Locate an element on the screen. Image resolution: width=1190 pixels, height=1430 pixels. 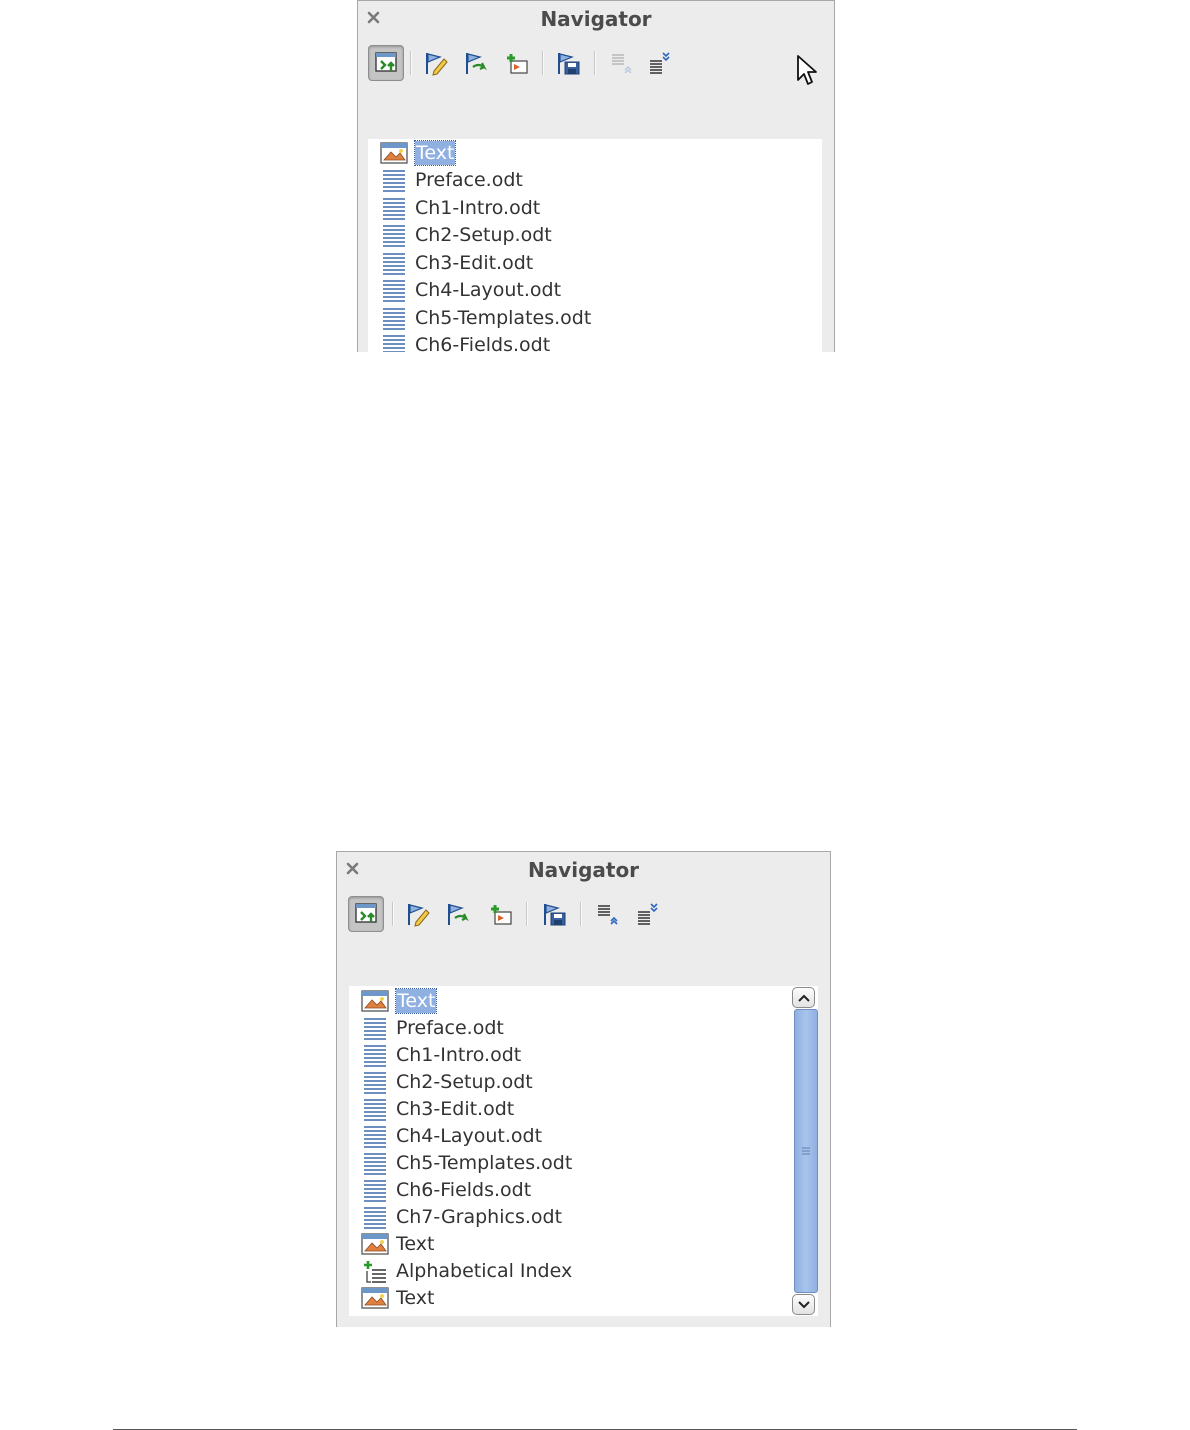
tree-item-label: Alphabetical Index is located at coordinates (484, 1270).